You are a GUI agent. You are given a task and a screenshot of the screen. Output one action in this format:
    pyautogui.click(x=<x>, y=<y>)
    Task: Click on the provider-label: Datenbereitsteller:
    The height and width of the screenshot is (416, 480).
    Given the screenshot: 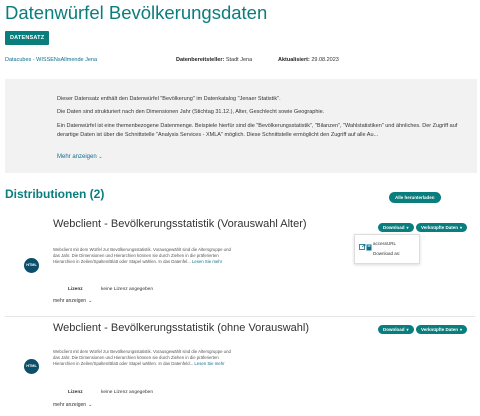 What is the action you would take?
    pyautogui.click(x=200, y=60)
    